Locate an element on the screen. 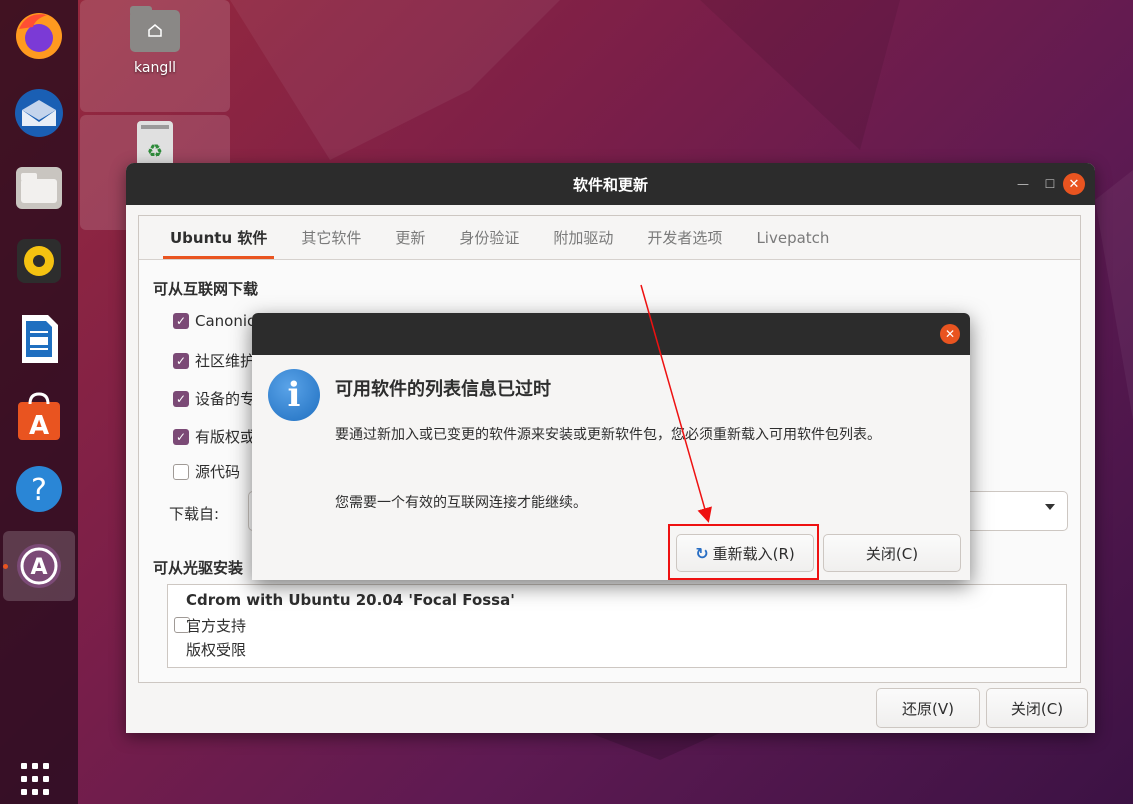 The width and height of the screenshot is (1133, 804). source-checkbox-canonical: ✓ Canonic is located at coordinates (214, 321).